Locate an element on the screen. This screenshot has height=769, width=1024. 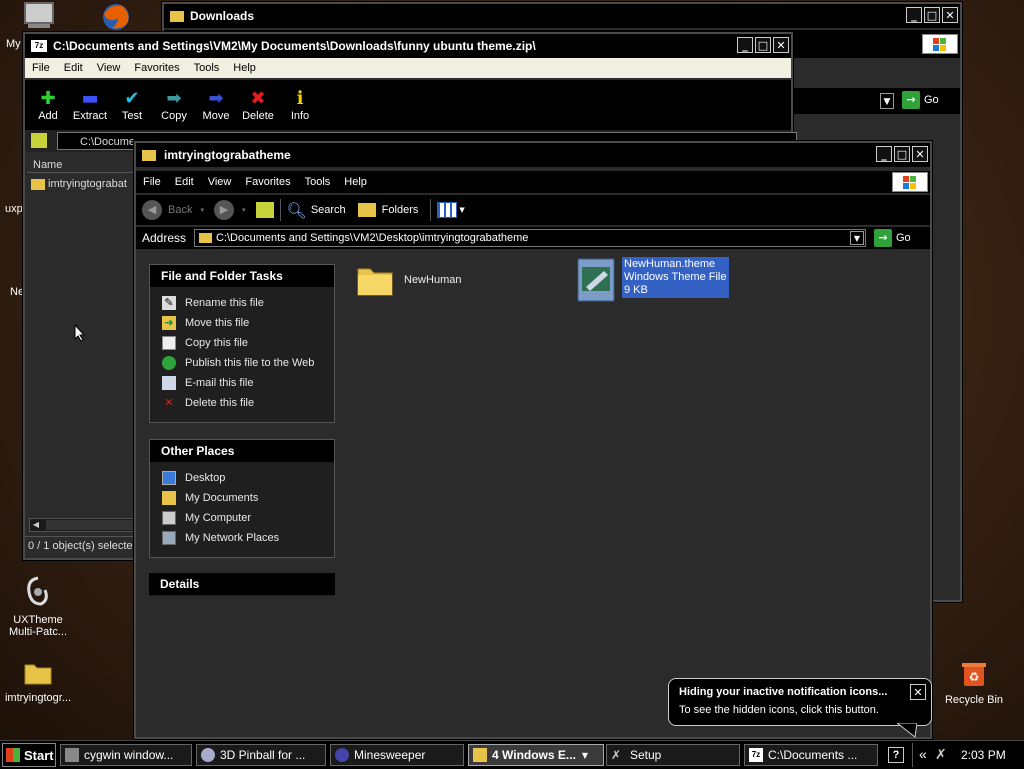
explorer-titlebar: imtryingtograbatheme _ □ ✕ is located at coordinates (533, 155).